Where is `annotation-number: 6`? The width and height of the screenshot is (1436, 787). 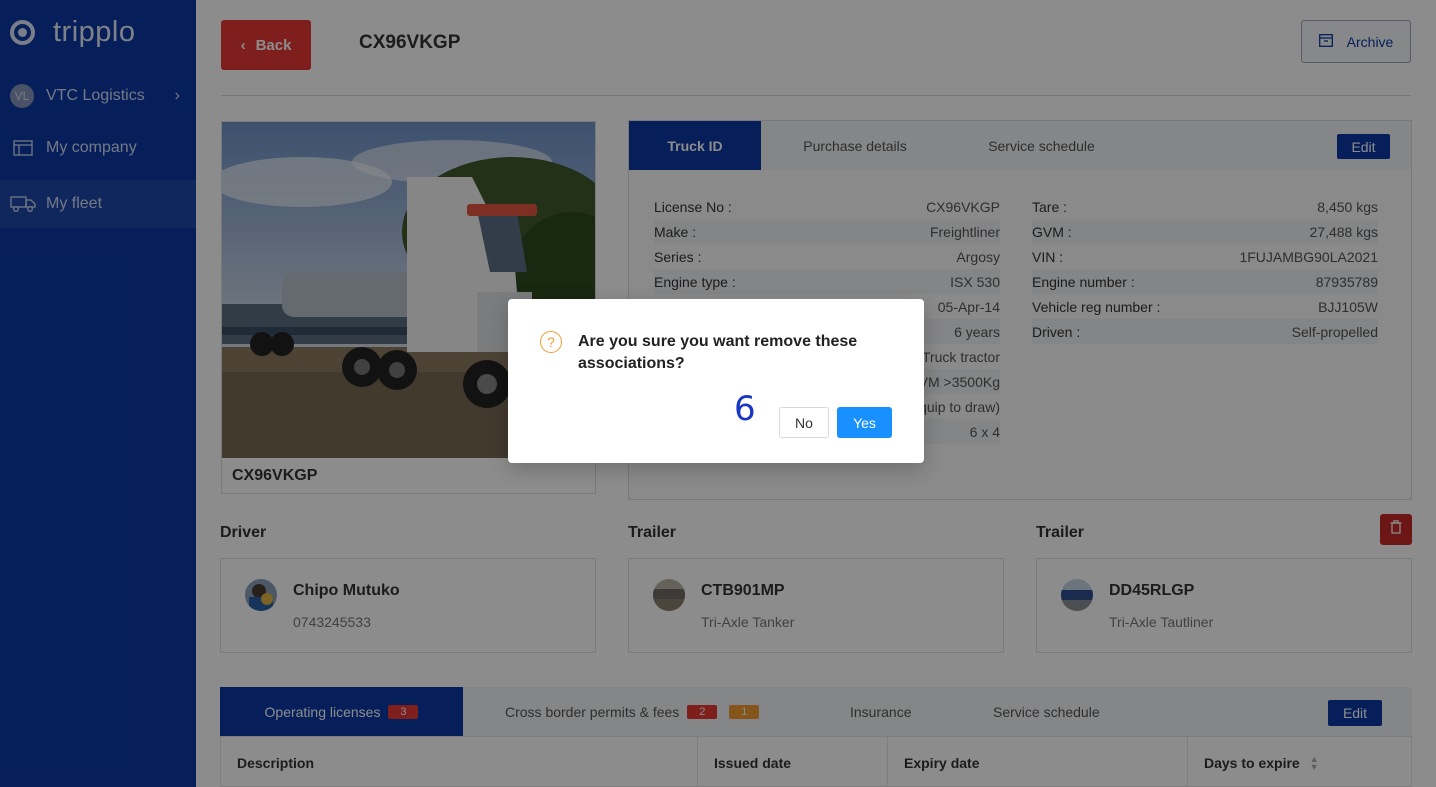
annotation-number: 6 is located at coordinates (745, 409).